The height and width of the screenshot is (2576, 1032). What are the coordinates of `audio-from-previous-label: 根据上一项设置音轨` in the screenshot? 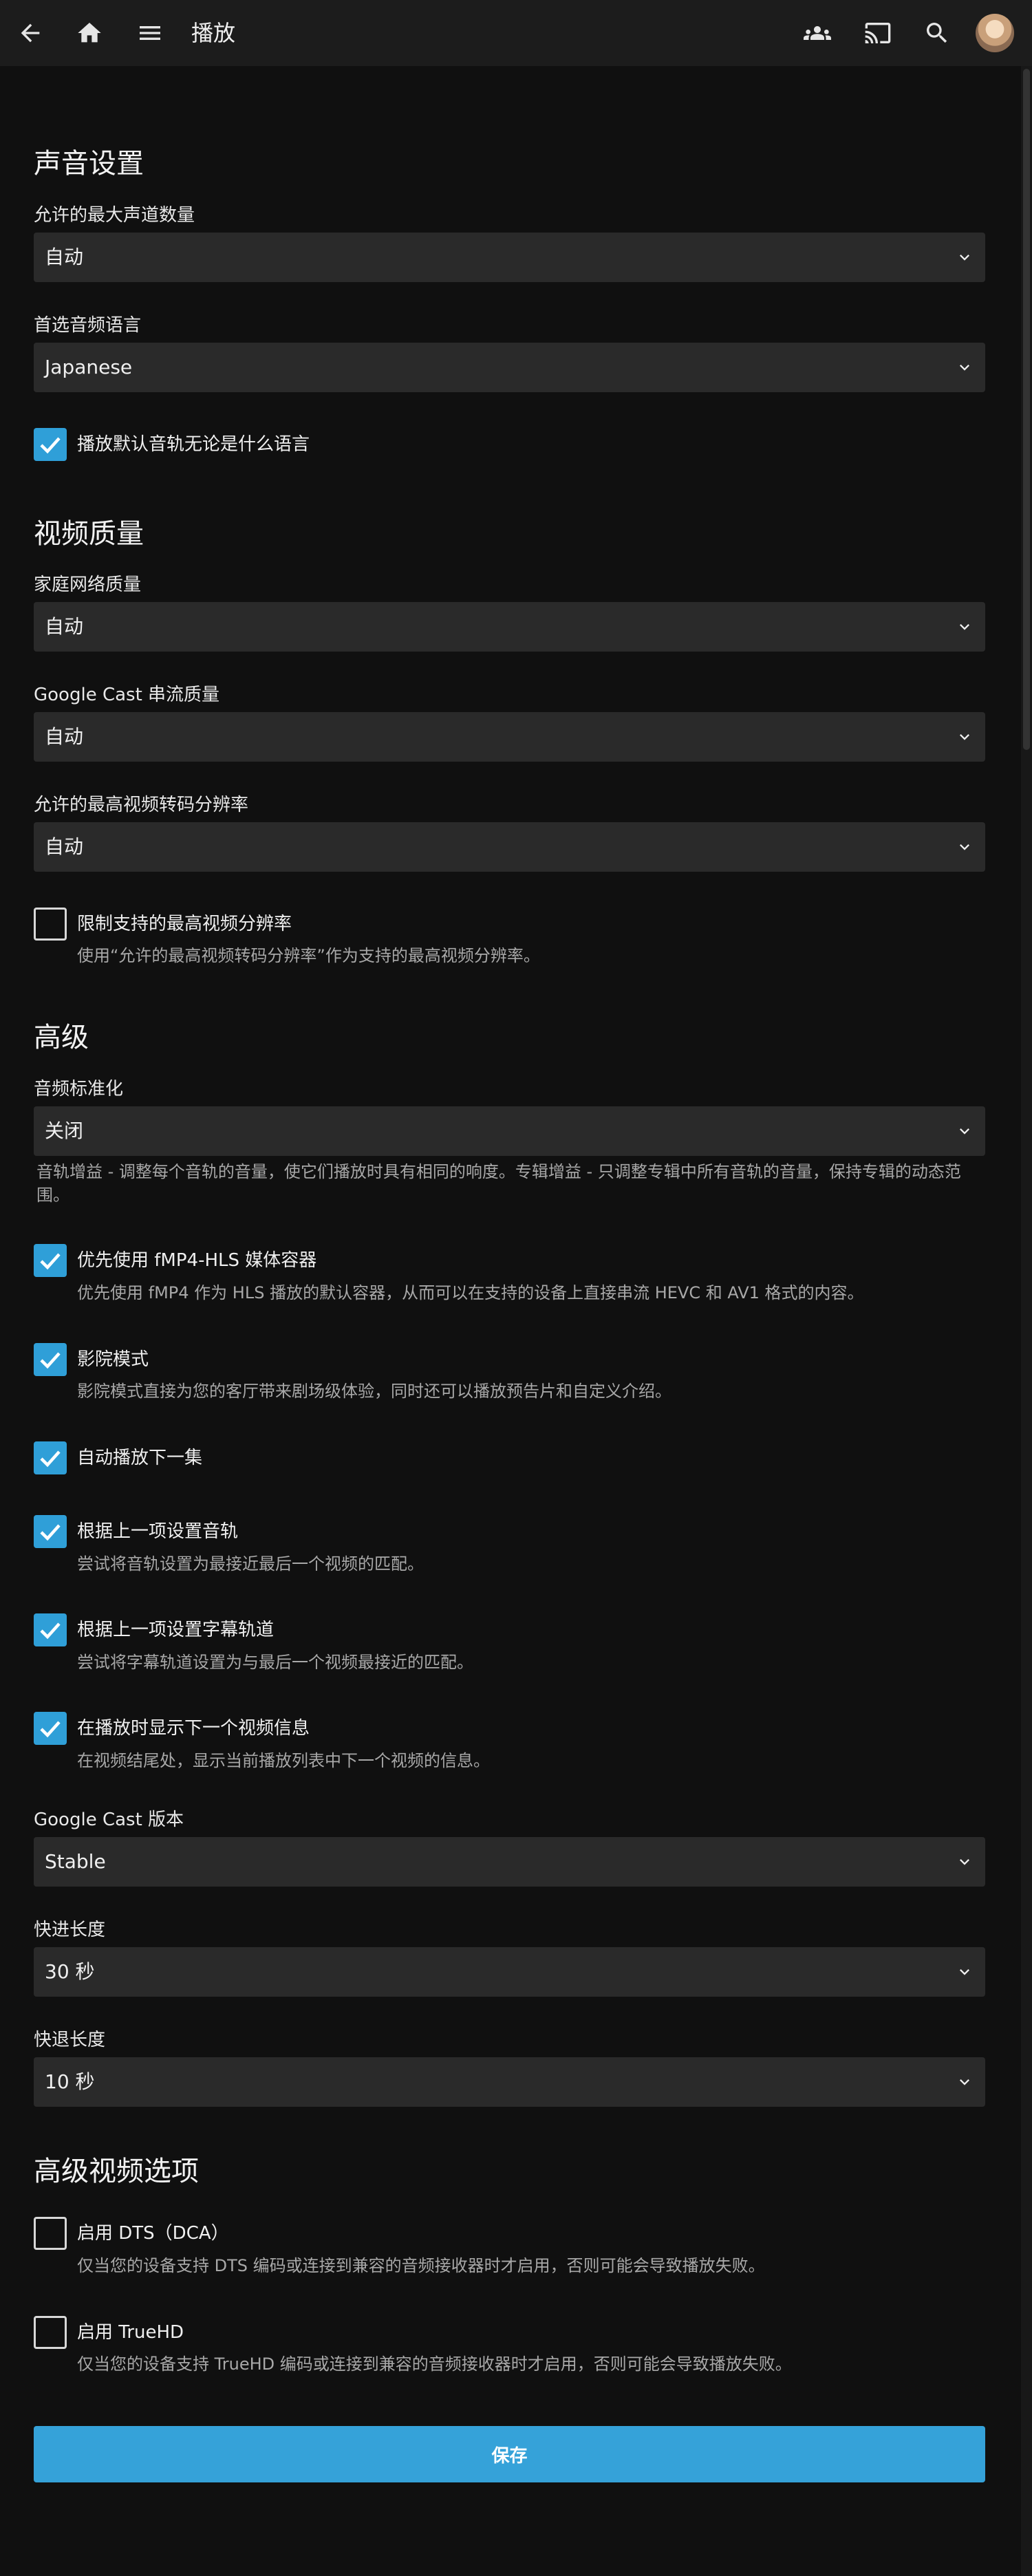 It's located at (157, 1531).